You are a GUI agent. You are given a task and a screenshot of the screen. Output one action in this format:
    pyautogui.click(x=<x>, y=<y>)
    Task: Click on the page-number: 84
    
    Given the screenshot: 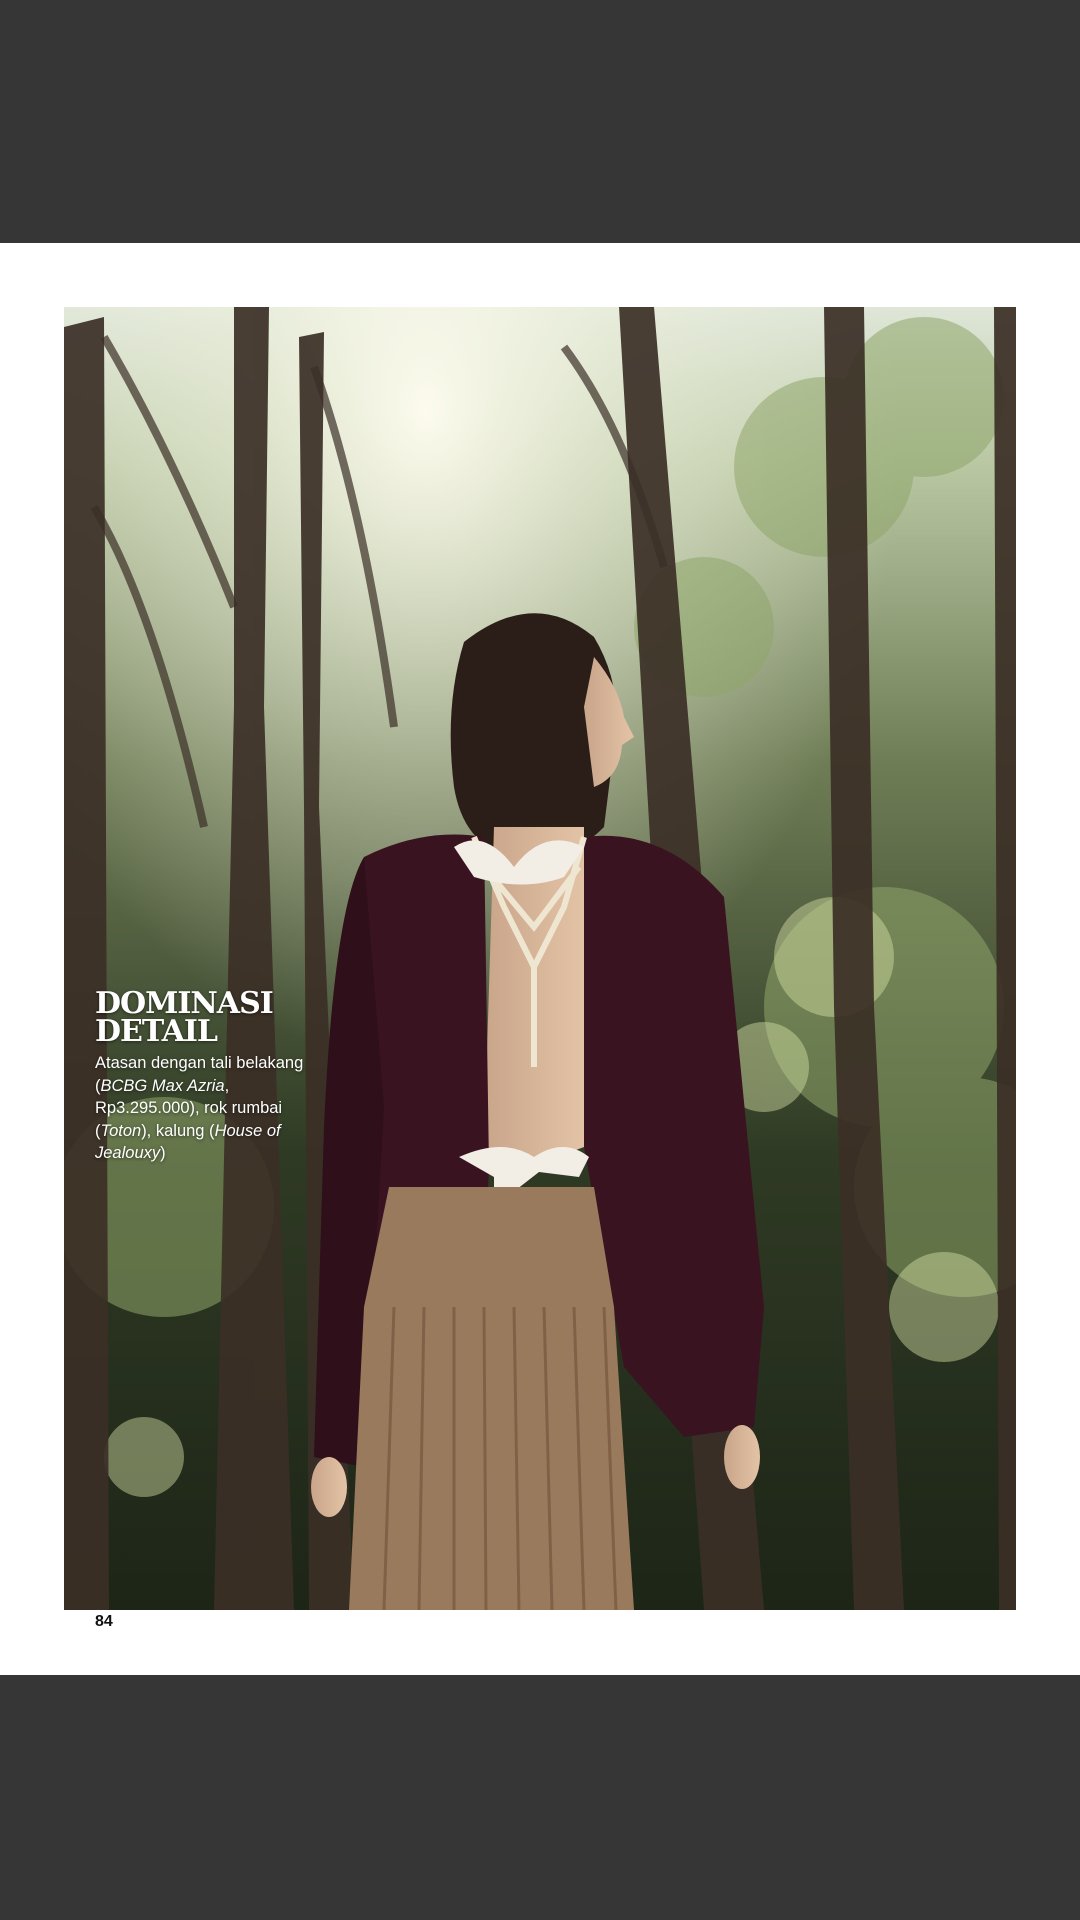 What is the action you would take?
    pyautogui.click(x=104, y=1621)
    